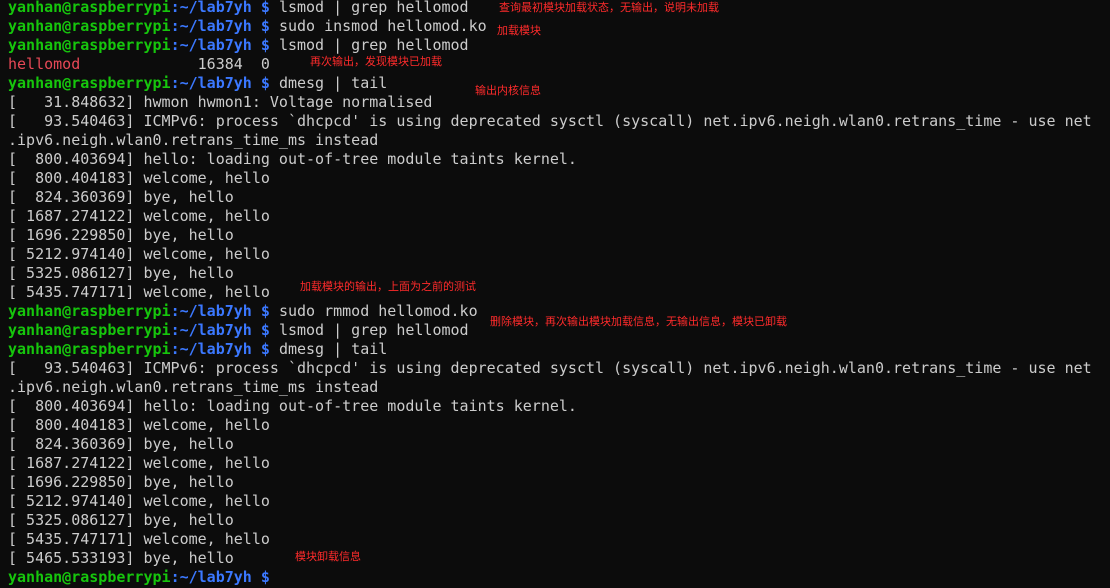  What do you see at coordinates (328, 556) in the screenshot?
I see `annotation-unload-info: 模块卸载信息` at bounding box center [328, 556].